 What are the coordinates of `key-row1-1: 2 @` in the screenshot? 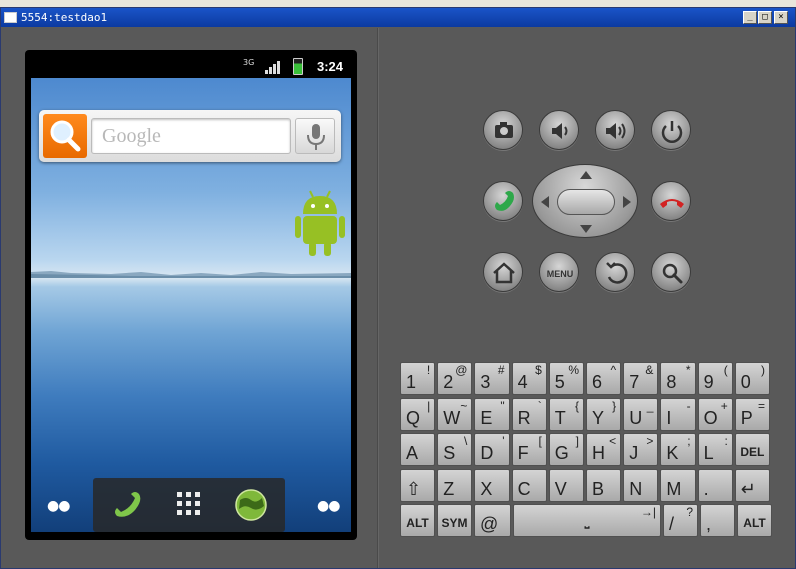 It's located at (455, 378).